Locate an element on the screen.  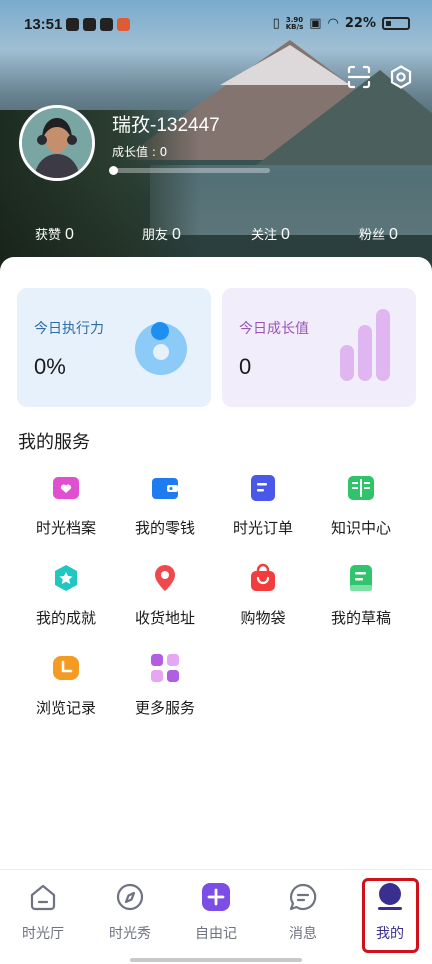
medal-star-icon is located at coordinates (66, 578).